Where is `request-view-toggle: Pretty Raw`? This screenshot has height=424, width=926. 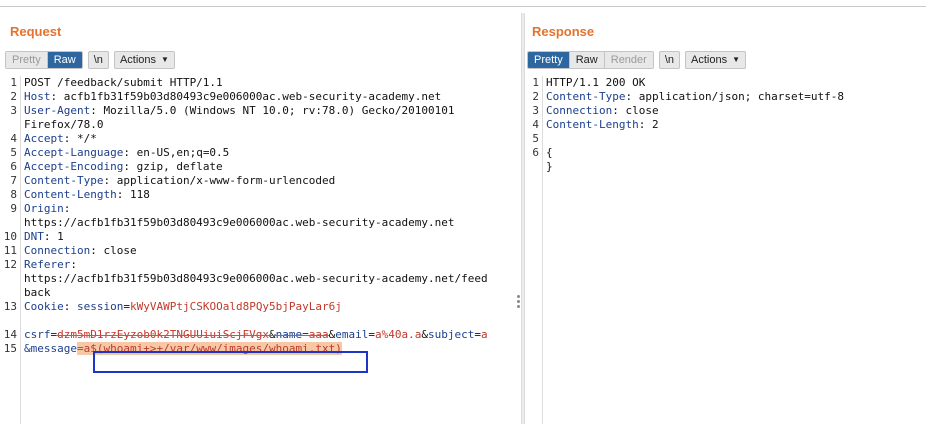
request-view-toggle: Pretty Raw is located at coordinates (44, 60).